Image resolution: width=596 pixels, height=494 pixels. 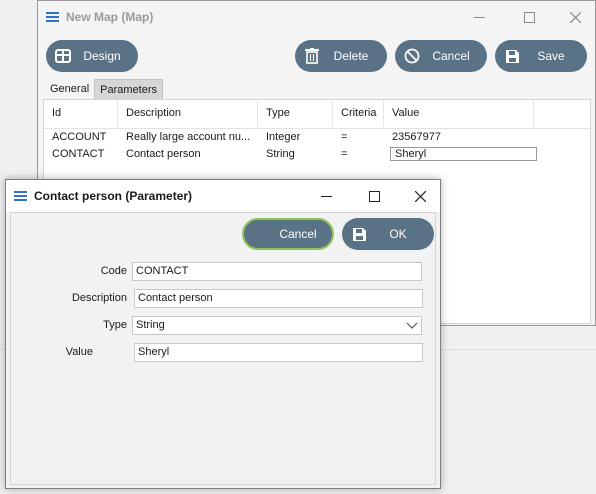 What do you see at coordinates (459, 113) in the screenshot?
I see `column-header-value: Value` at bounding box center [459, 113].